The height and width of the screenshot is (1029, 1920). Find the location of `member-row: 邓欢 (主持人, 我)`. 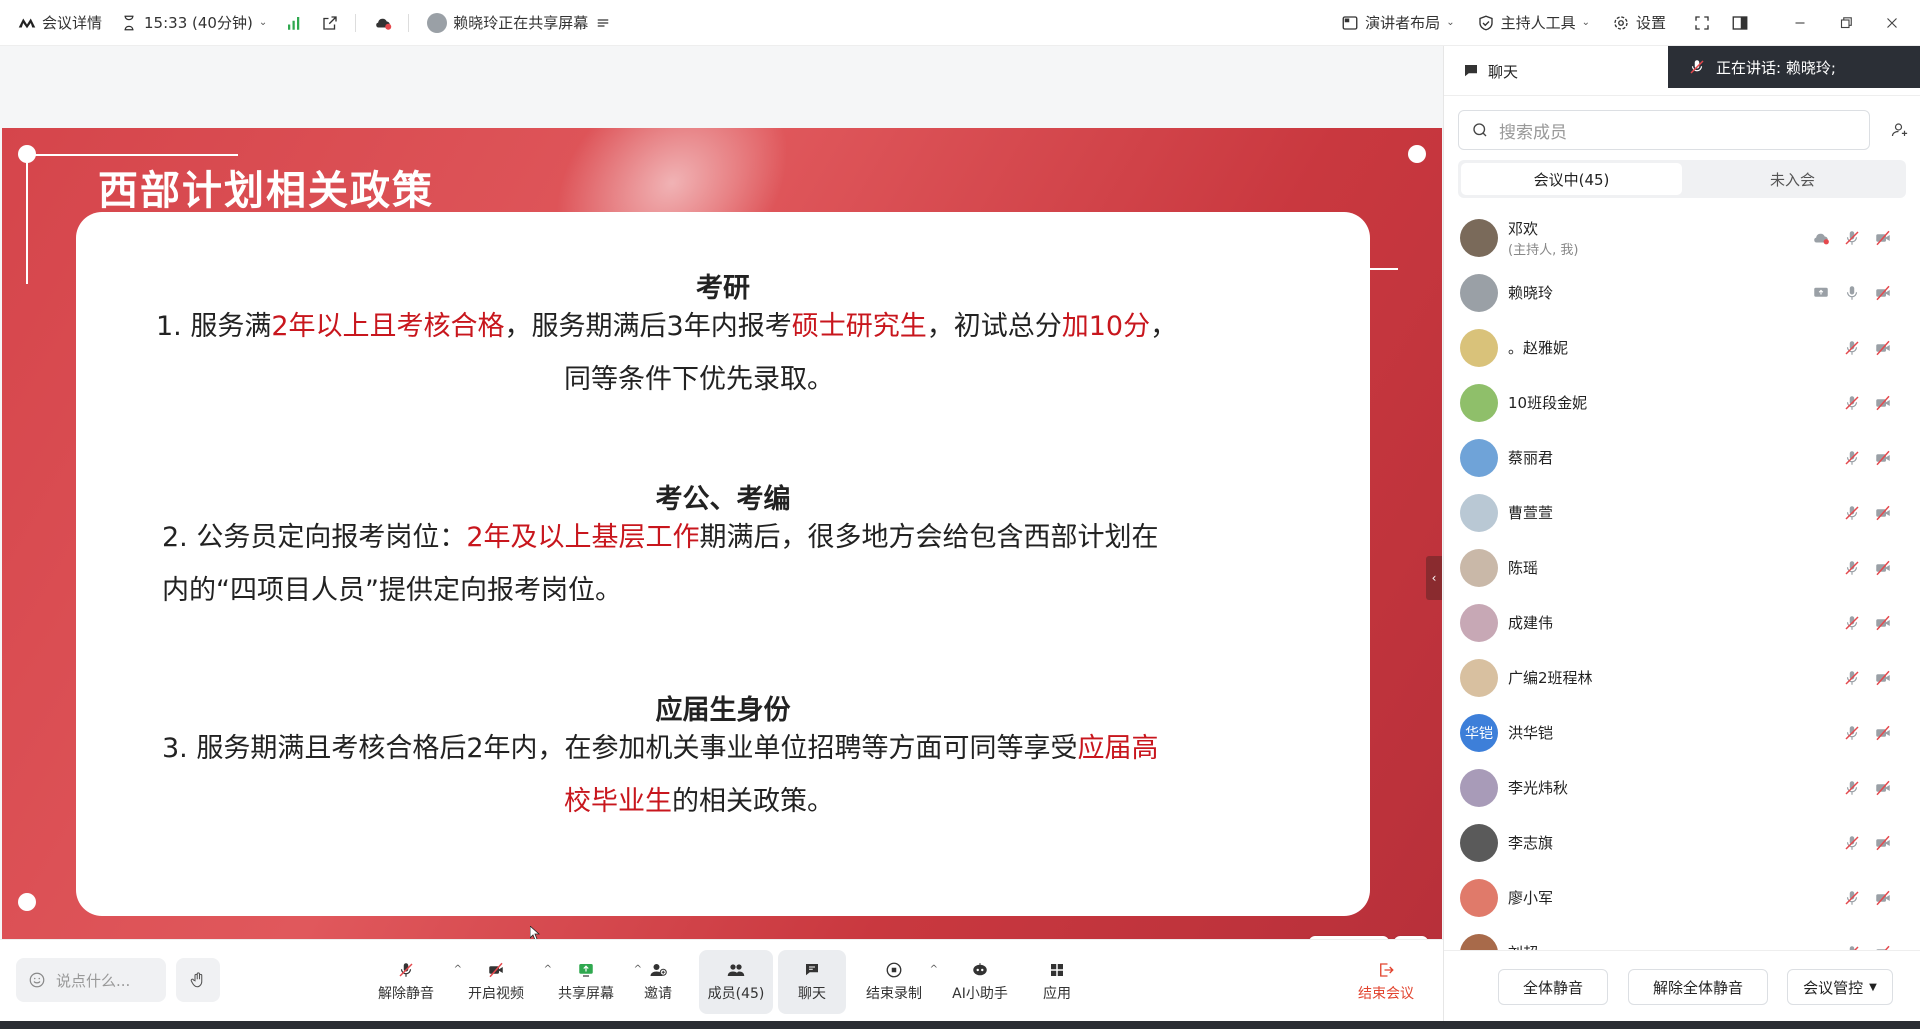

member-row: 邓欢 (主持人, 我) is located at coordinates (1682, 237).